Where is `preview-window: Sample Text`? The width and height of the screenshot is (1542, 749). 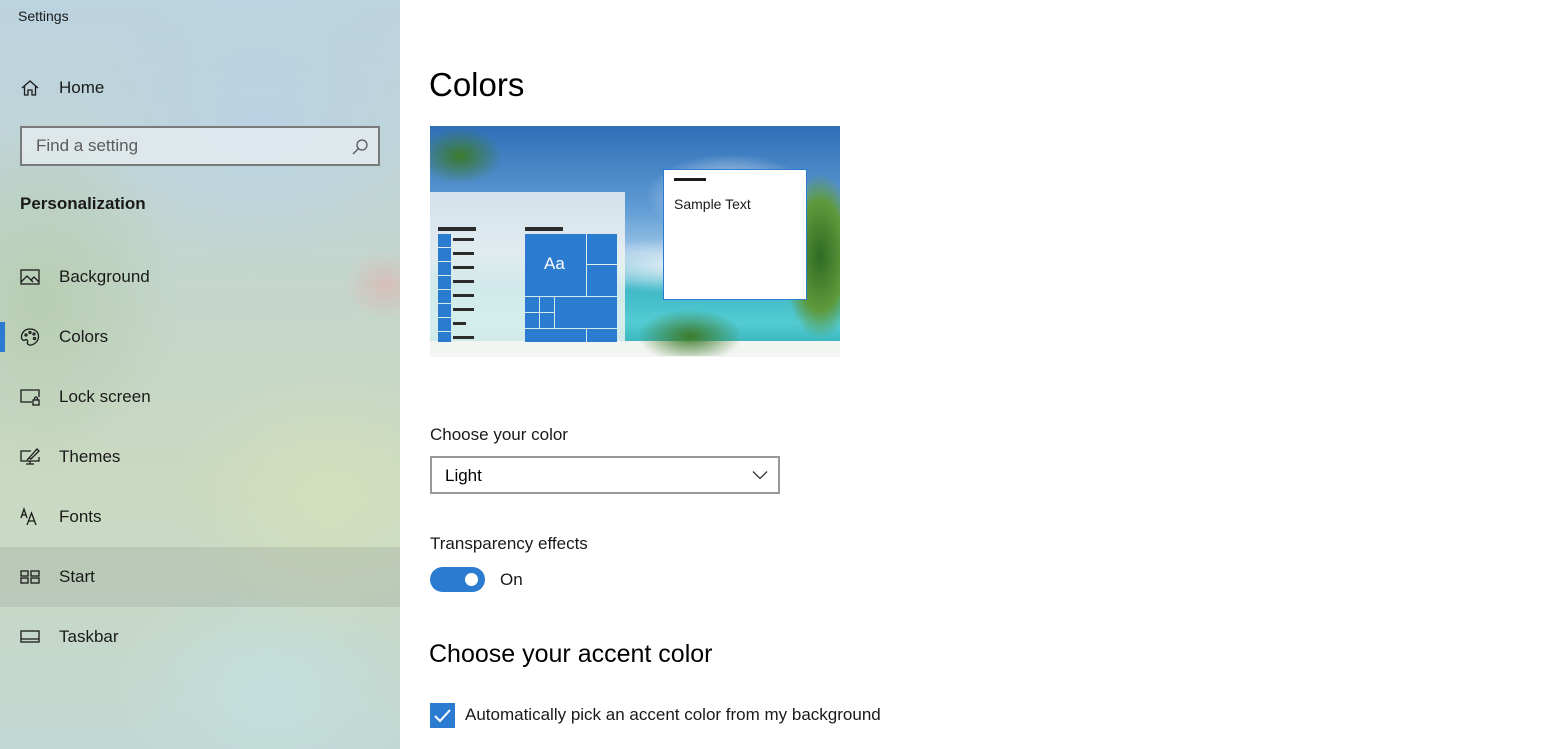 preview-window: Sample Text is located at coordinates (735, 234).